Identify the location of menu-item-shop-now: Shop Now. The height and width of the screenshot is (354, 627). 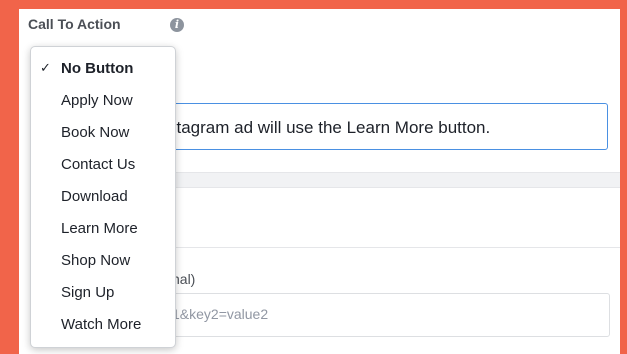
(103, 261).